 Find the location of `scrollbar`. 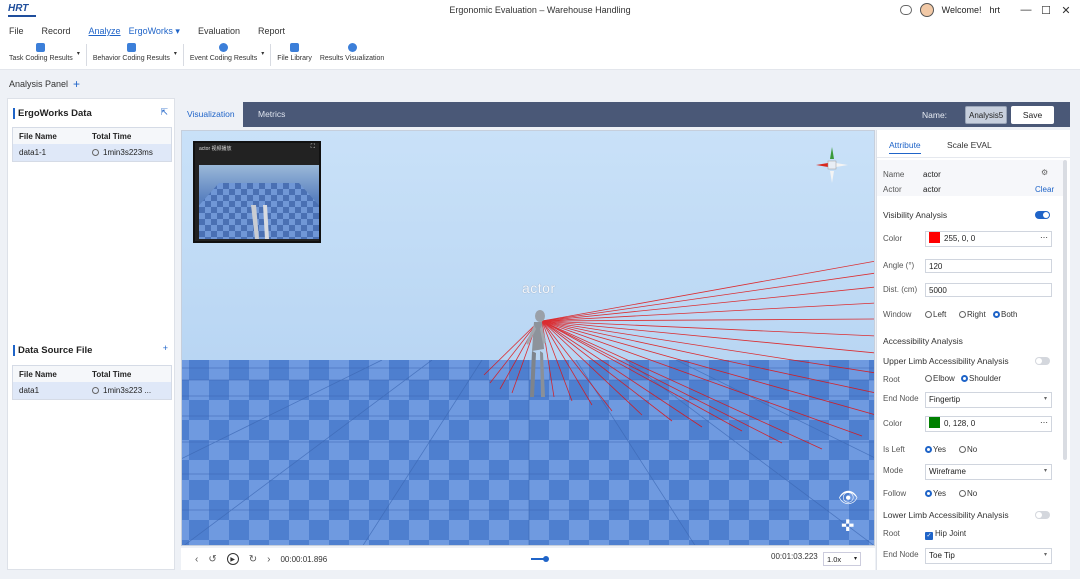

scrollbar is located at coordinates (1065, 310).